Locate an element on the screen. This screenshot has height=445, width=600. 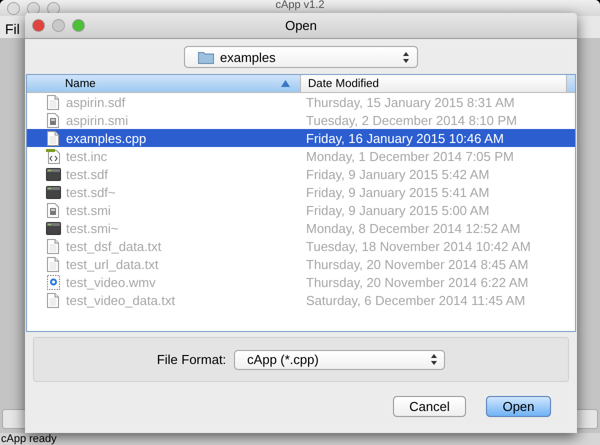
status-text: cApp ready is located at coordinates (29, 439).